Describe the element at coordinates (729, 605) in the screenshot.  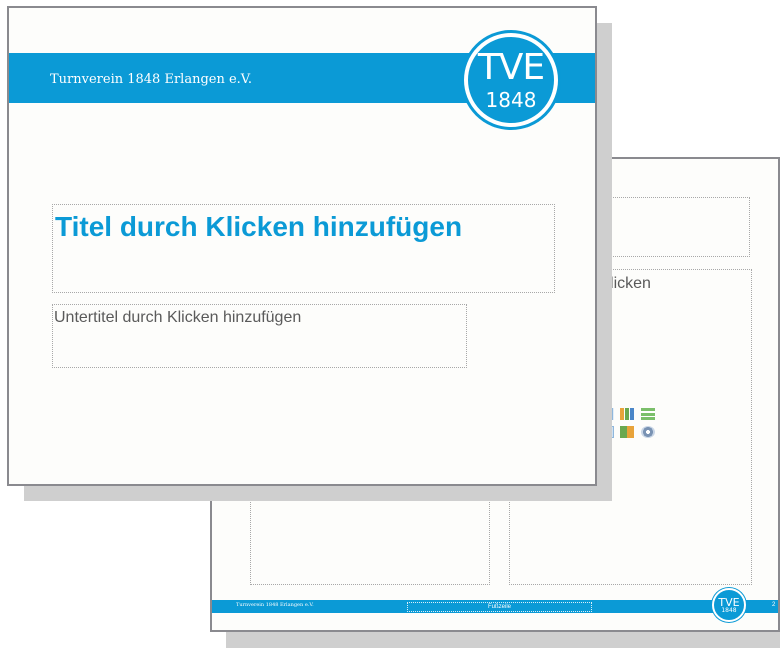
I see `back-logo: TVE 1848` at that location.